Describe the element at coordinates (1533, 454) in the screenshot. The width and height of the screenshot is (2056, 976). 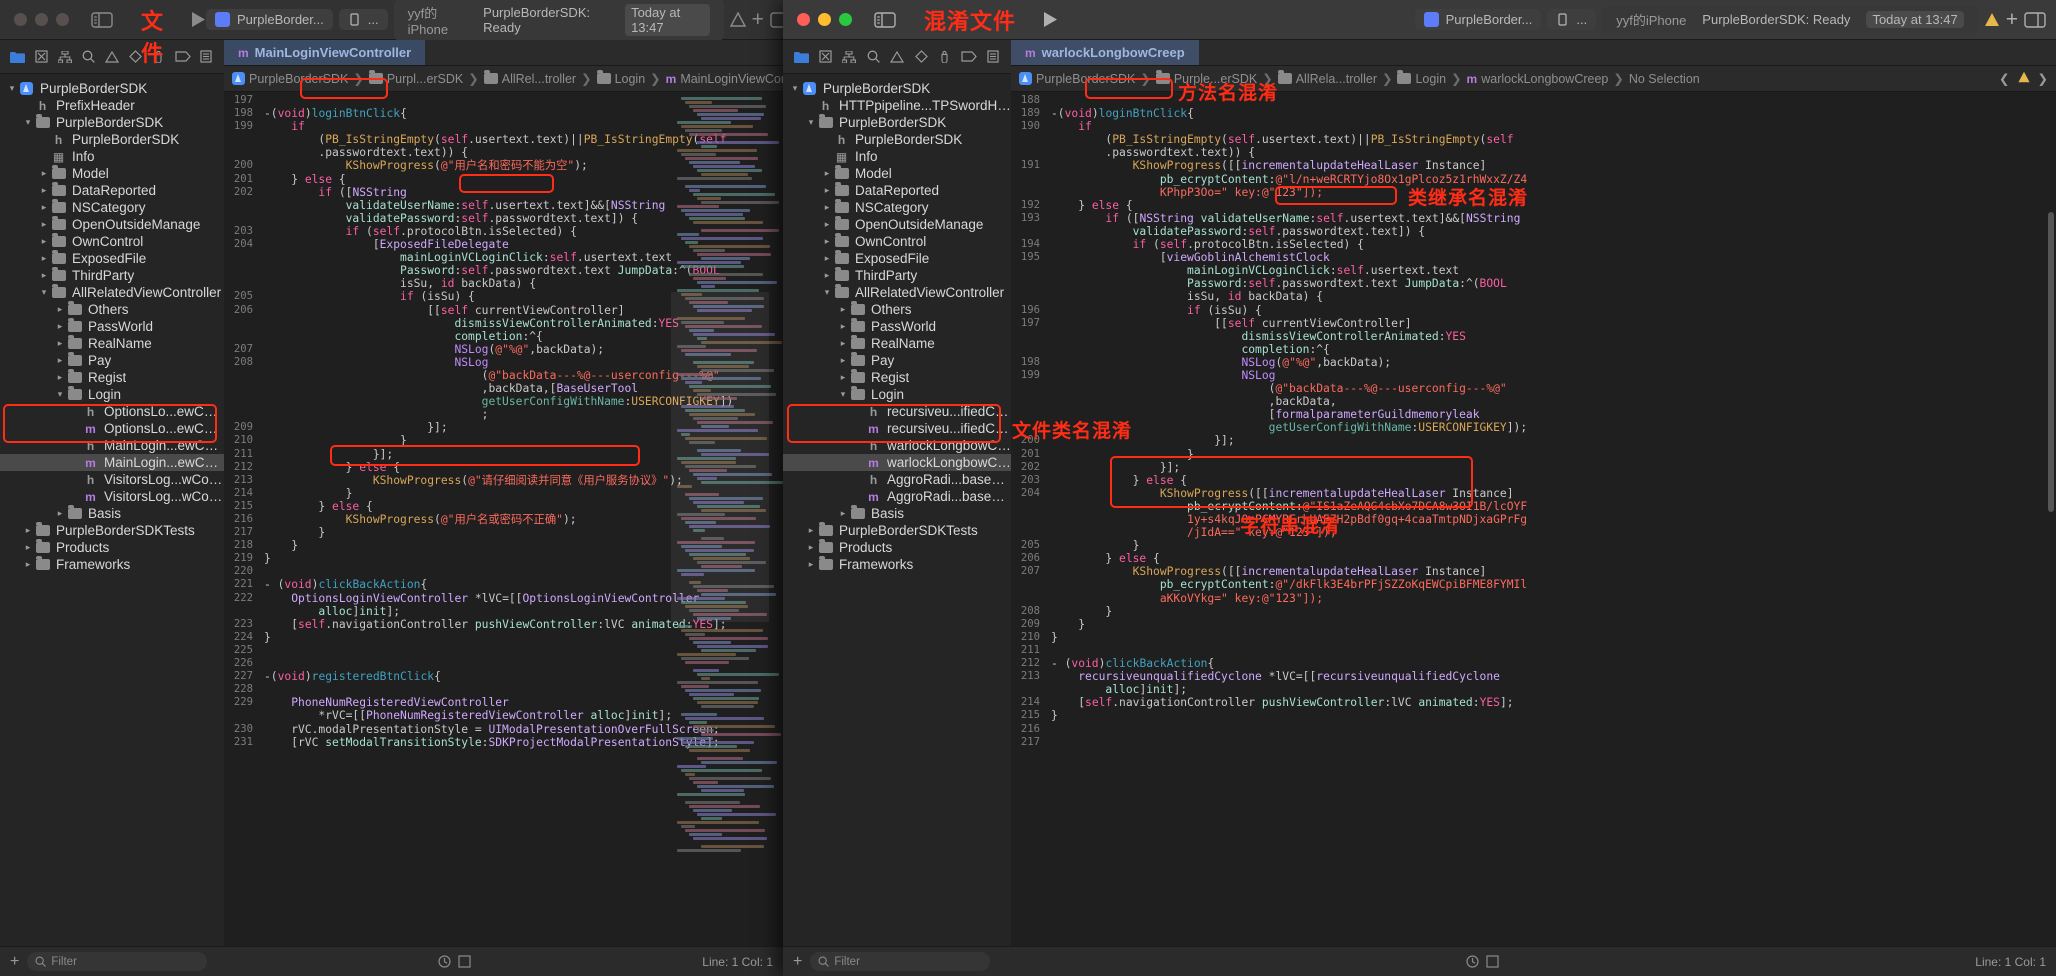
I see `code-line: 201 }` at that location.